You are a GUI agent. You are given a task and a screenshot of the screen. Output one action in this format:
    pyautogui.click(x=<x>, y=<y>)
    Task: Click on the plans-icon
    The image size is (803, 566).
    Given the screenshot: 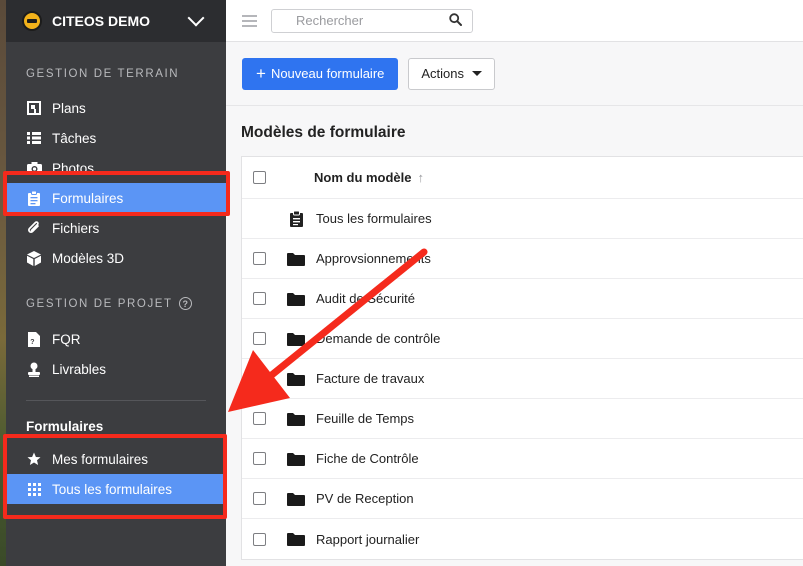 What is the action you would take?
    pyautogui.click(x=34, y=108)
    